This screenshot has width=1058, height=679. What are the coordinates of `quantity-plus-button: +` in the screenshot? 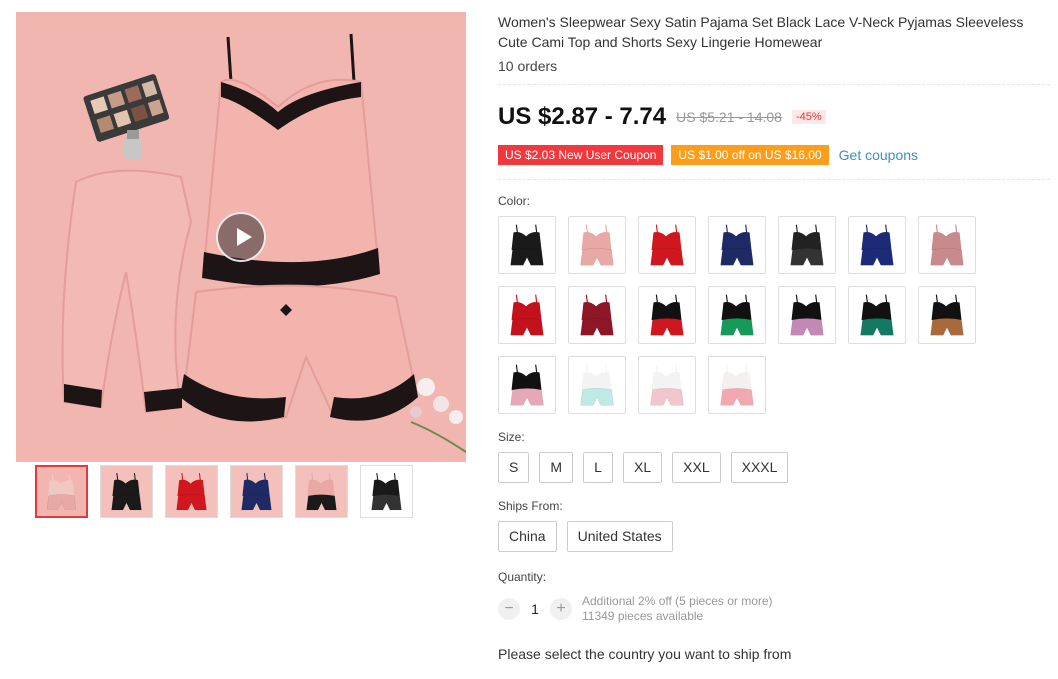 It's located at (561, 609).